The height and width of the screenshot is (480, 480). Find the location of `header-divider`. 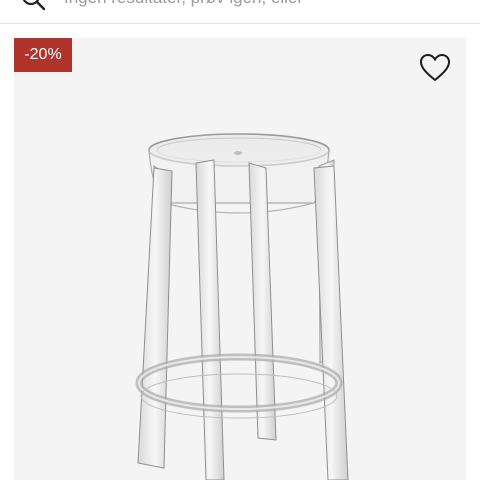

header-divider is located at coordinates (240, 23).